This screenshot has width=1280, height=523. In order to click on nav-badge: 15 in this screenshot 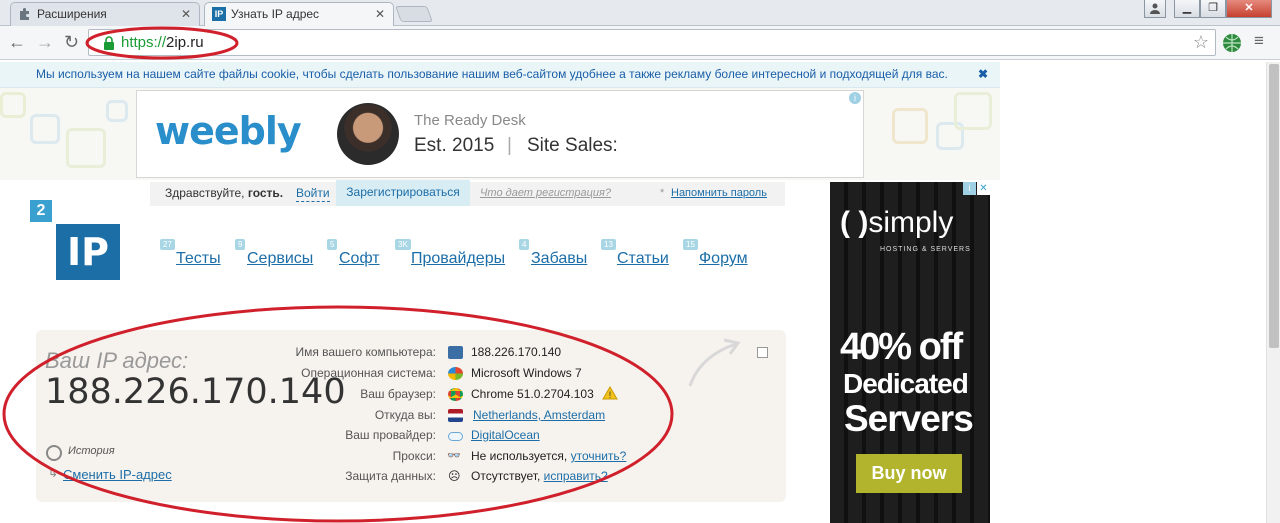, I will do `click(690, 244)`.